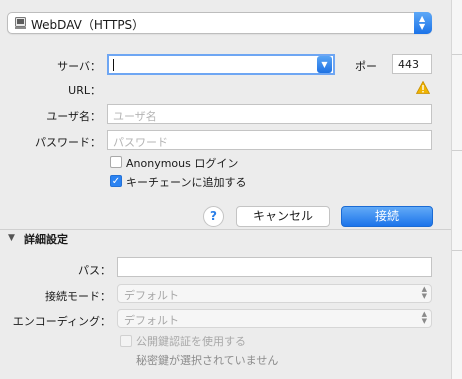 This screenshot has height=379, width=462. Describe the element at coordinates (191, 341) in the screenshot. I see `public-key-label: 公開鍵認証を使用する` at that location.